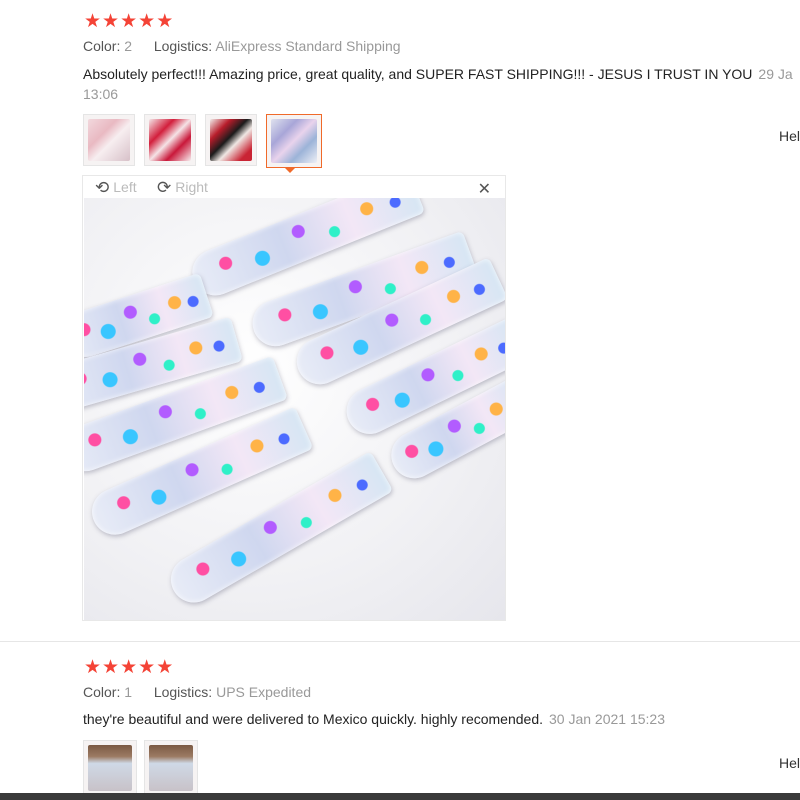 Image resolution: width=800 pixels, height=800 pixels. I want to click on bottom-edge-bar, so click(400, 796).